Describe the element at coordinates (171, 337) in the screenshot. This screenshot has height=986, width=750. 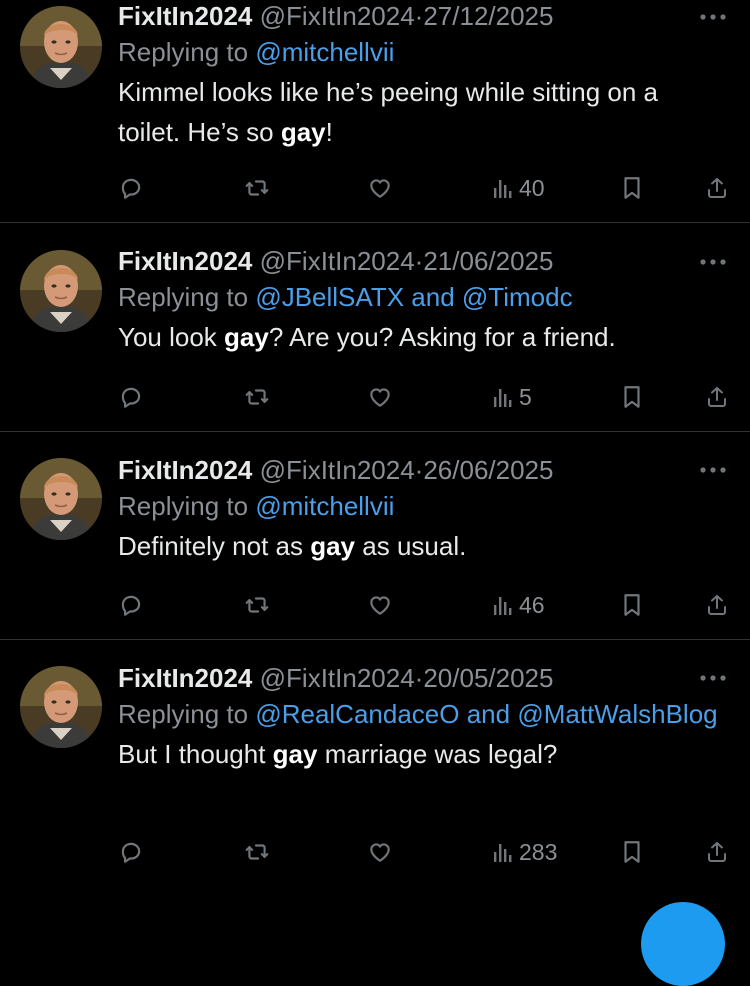
I see `tweet-text-part: You look` at that location.